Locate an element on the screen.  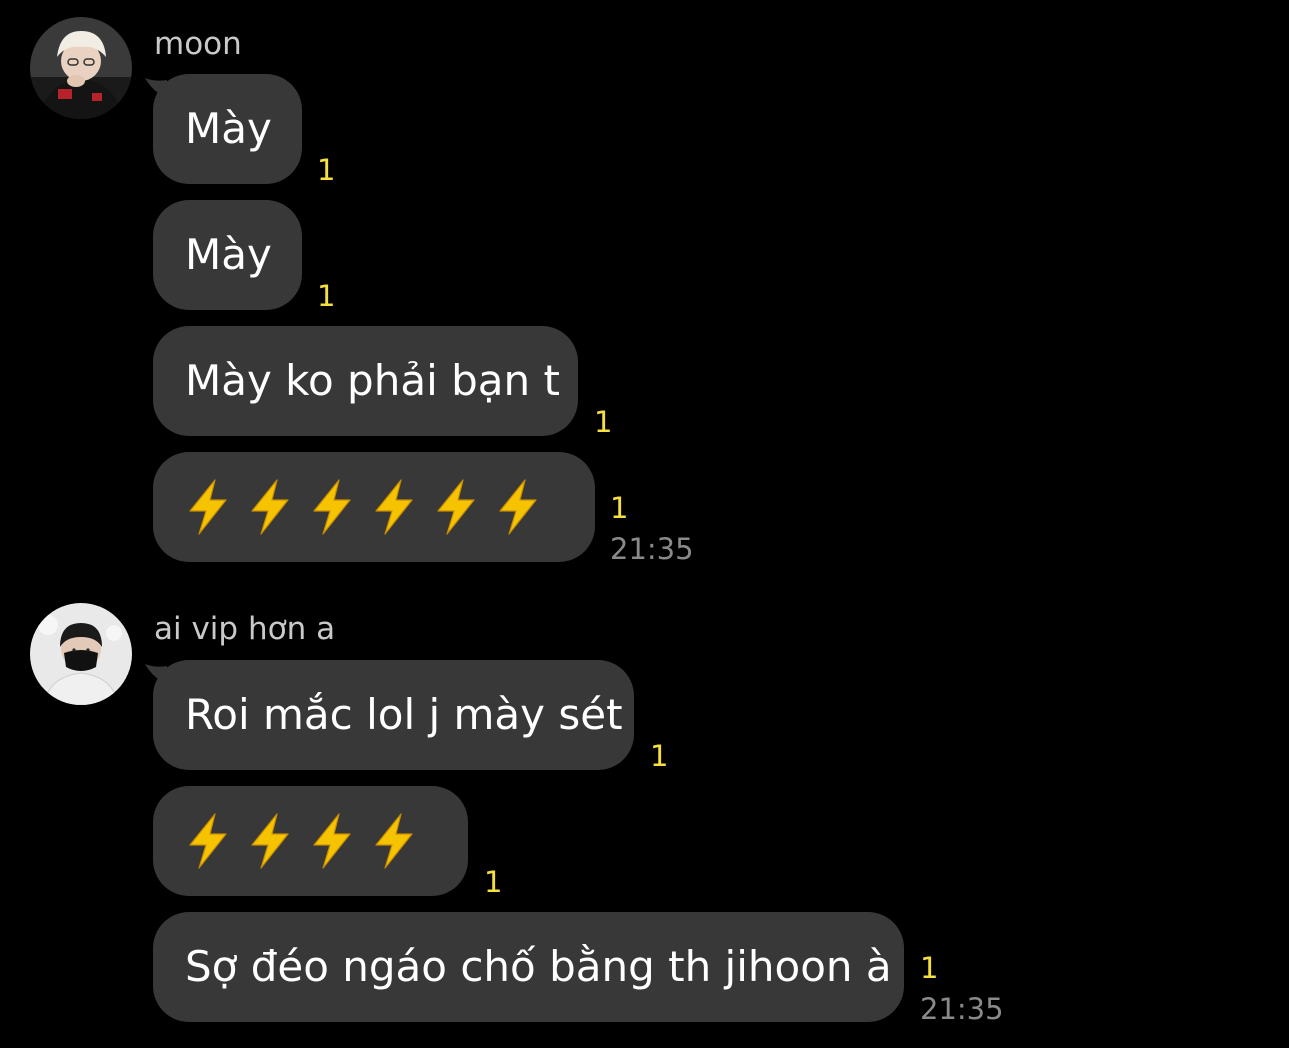
message-text: Mày ko phải bạn t is located at coordinates (372, 380).